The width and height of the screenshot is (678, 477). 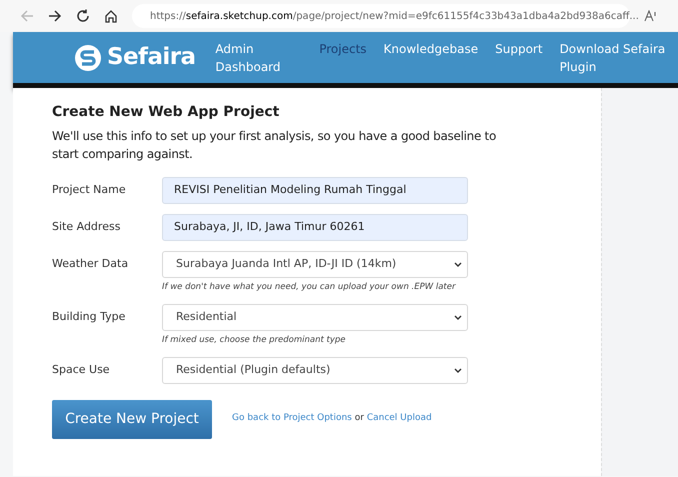 I want to click on links-text: Go back to Project Options or Cancel Upload, so click(x=332, y=419).